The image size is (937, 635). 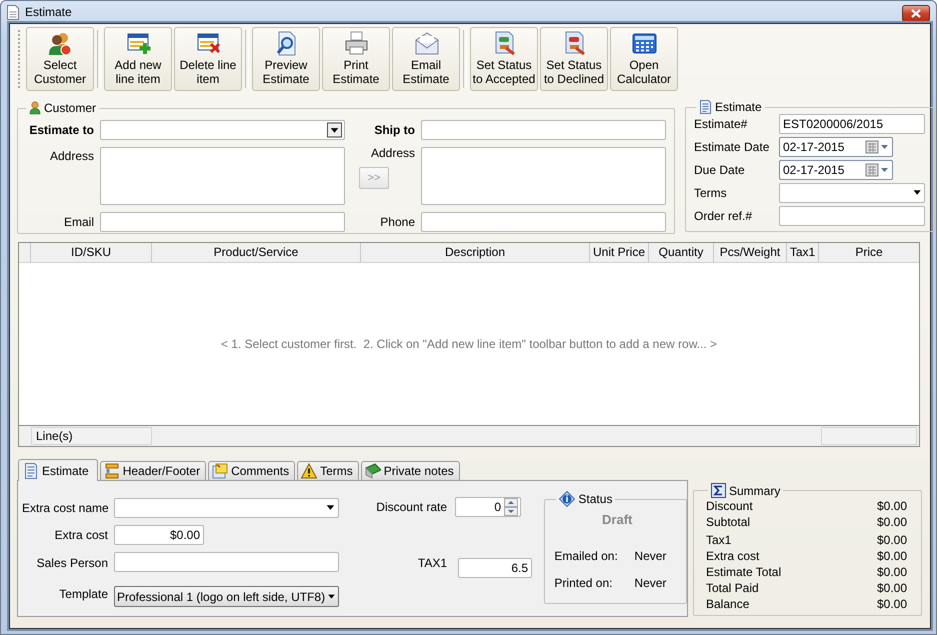 I want to click on summary-label: Tax1, so click(x=719, y=540).